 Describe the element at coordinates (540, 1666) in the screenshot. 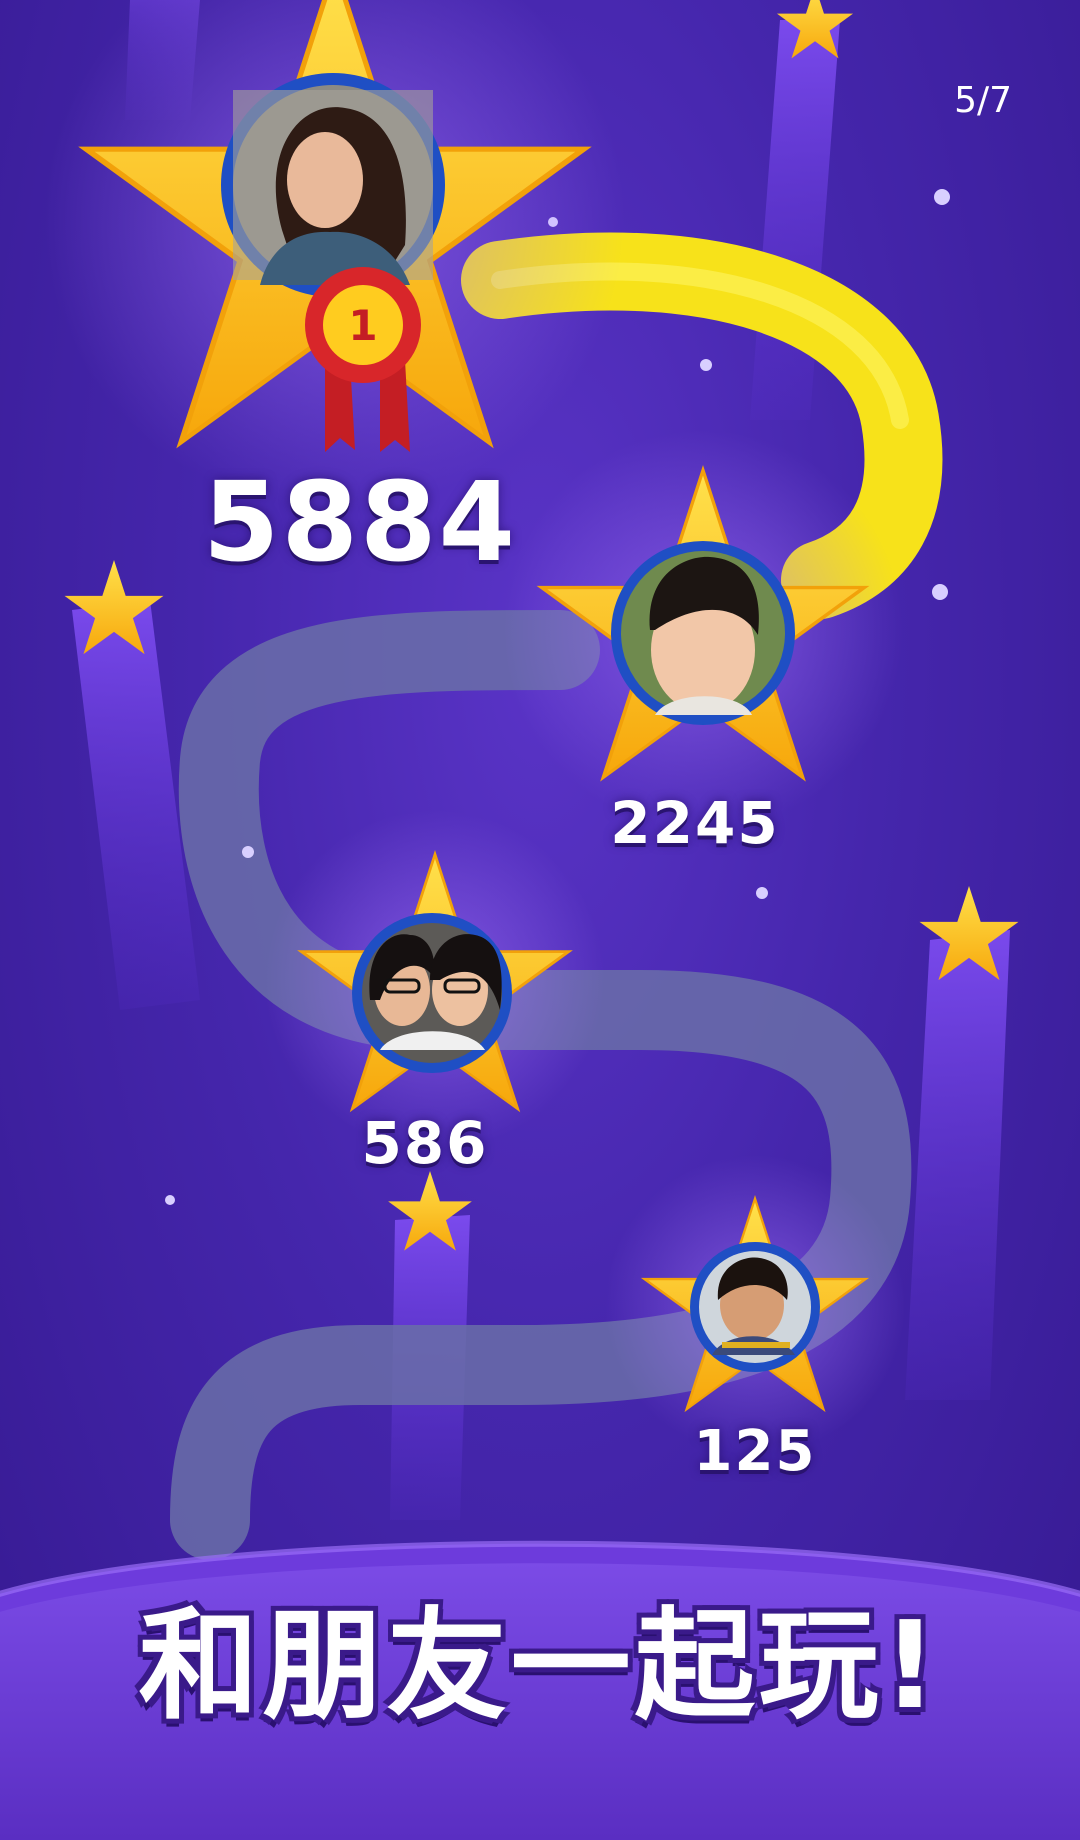

I see `banner-title: 和朋友一起玩!` at that location.